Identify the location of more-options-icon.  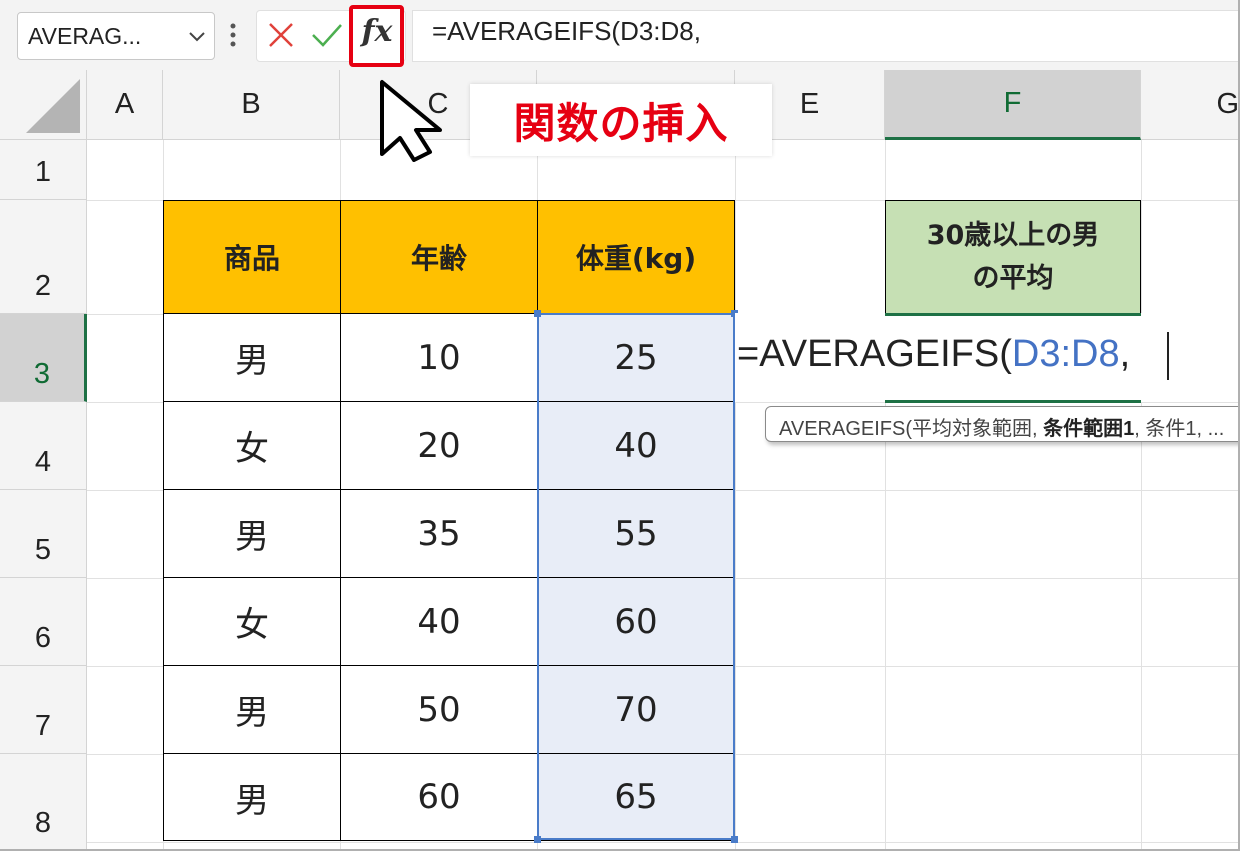
(233, 35).